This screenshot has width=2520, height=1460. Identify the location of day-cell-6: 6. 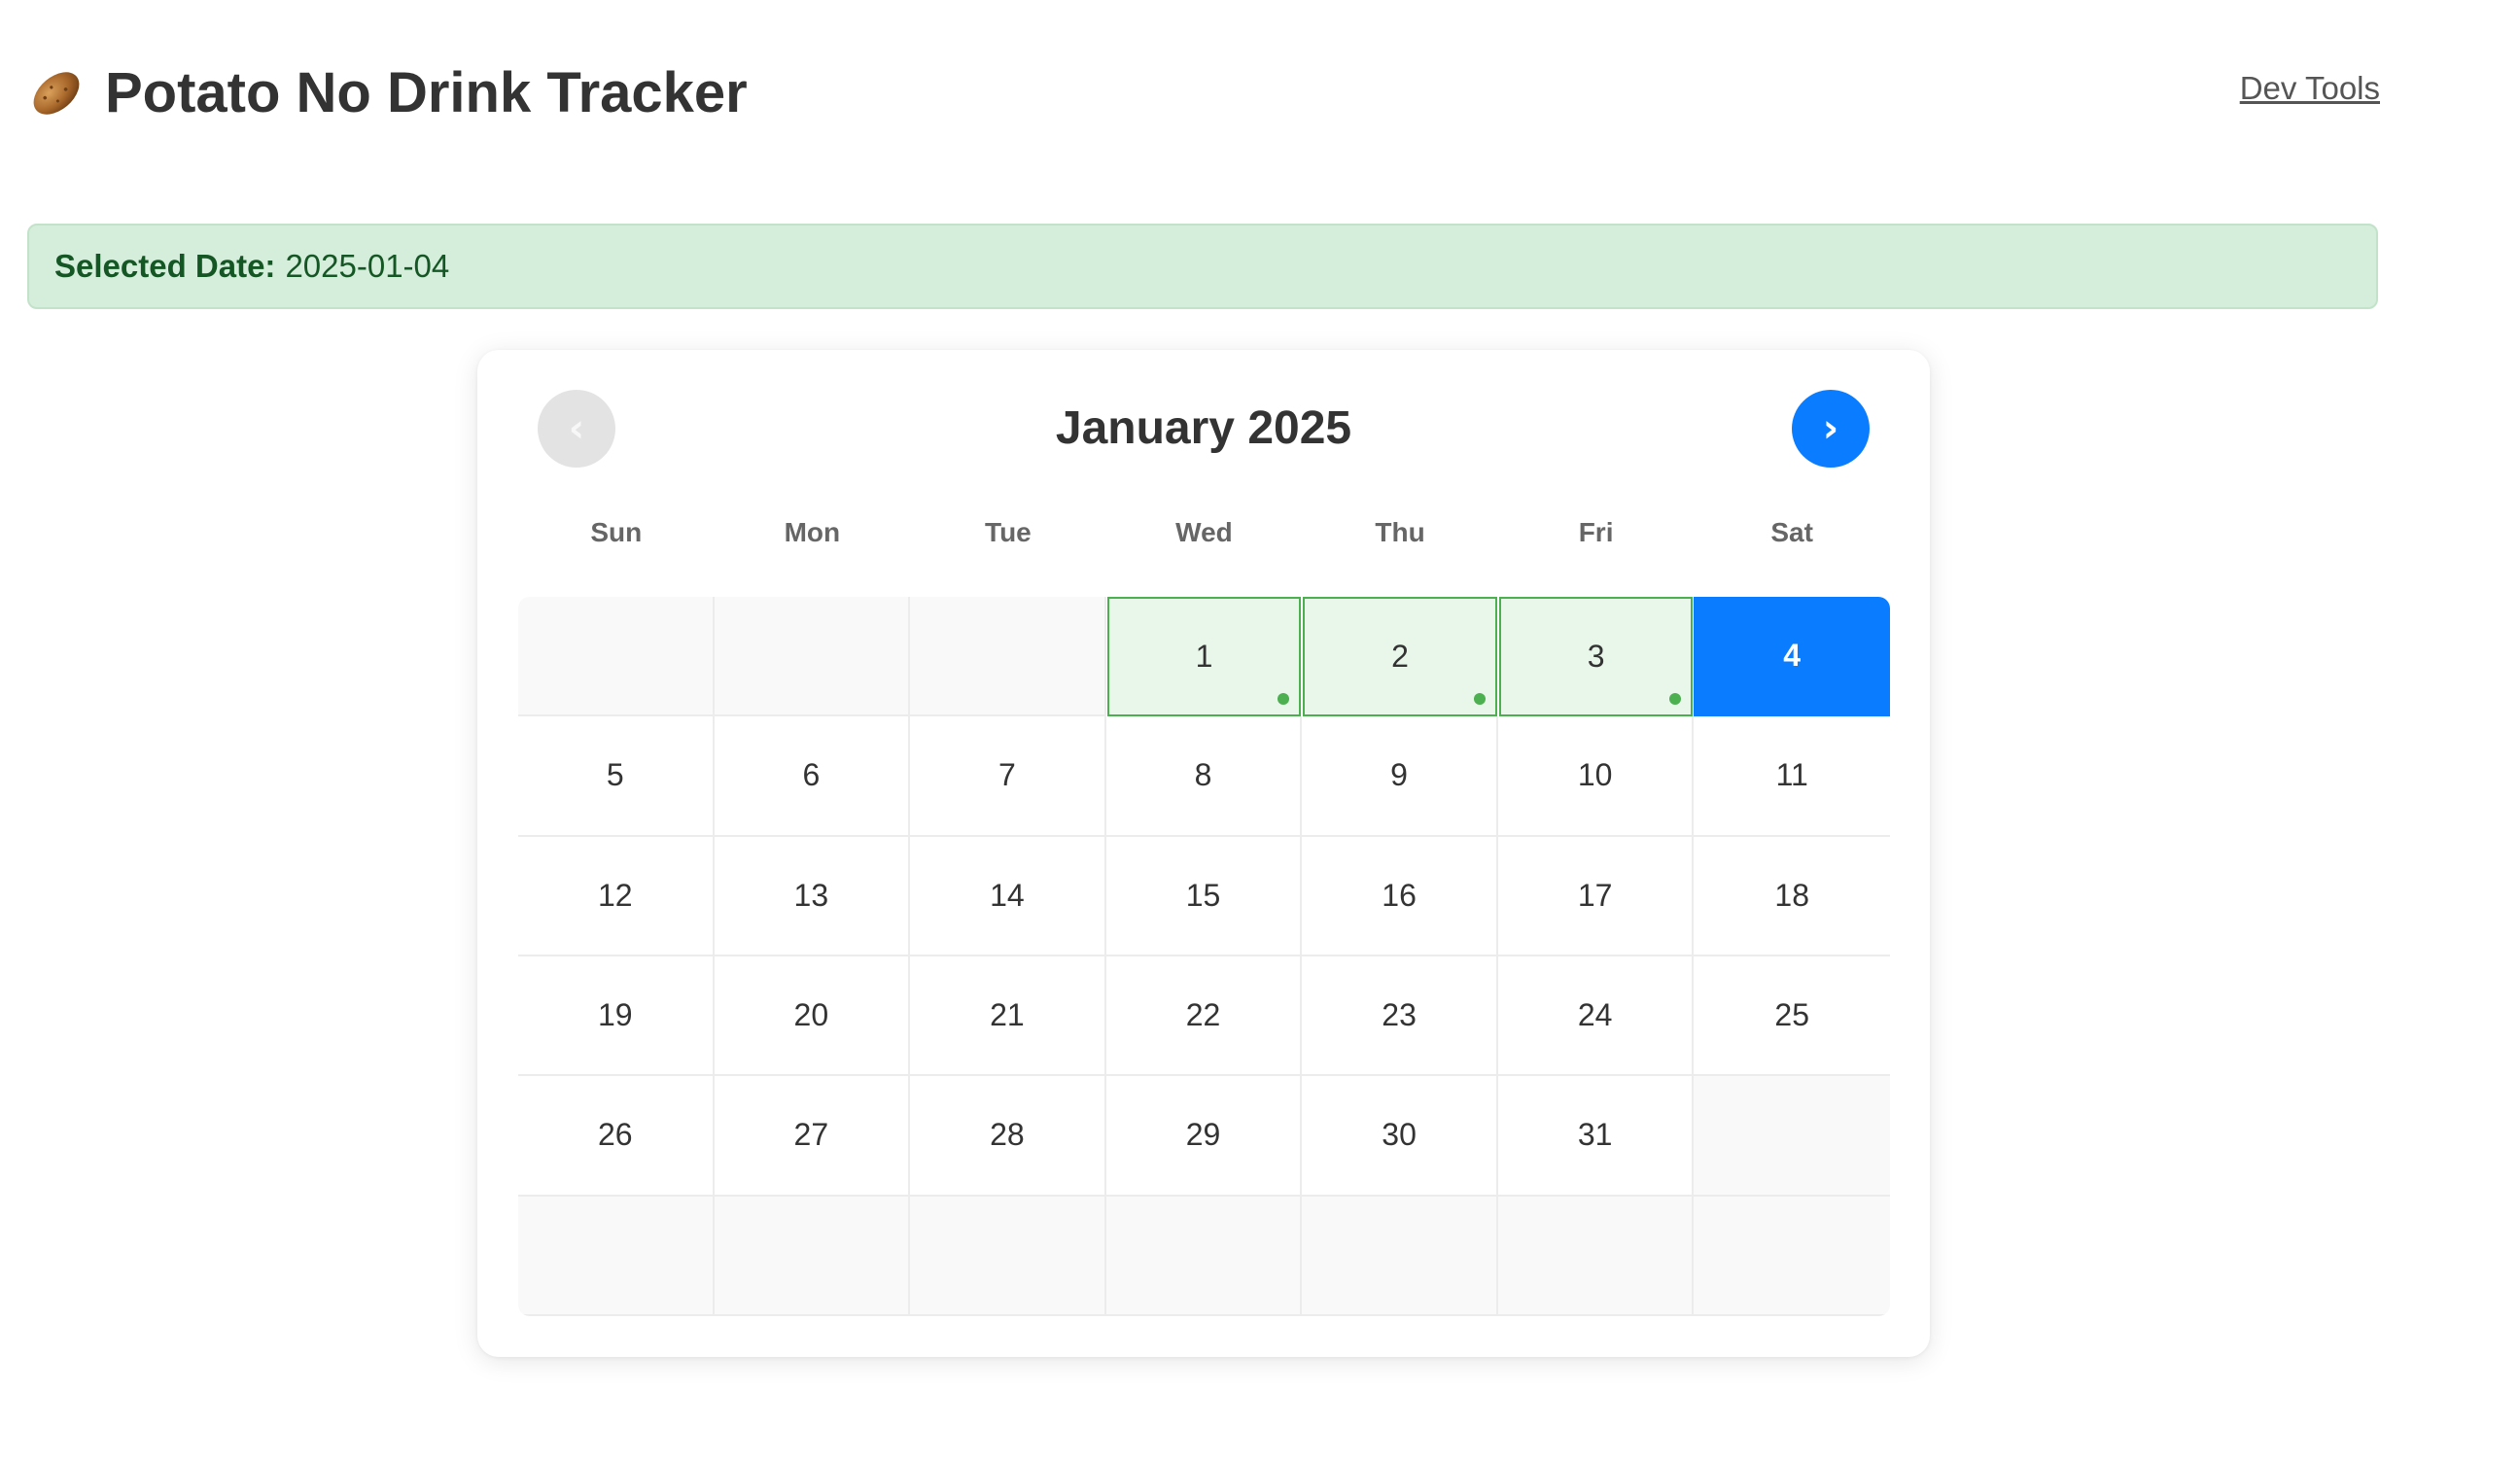
(812, 776).